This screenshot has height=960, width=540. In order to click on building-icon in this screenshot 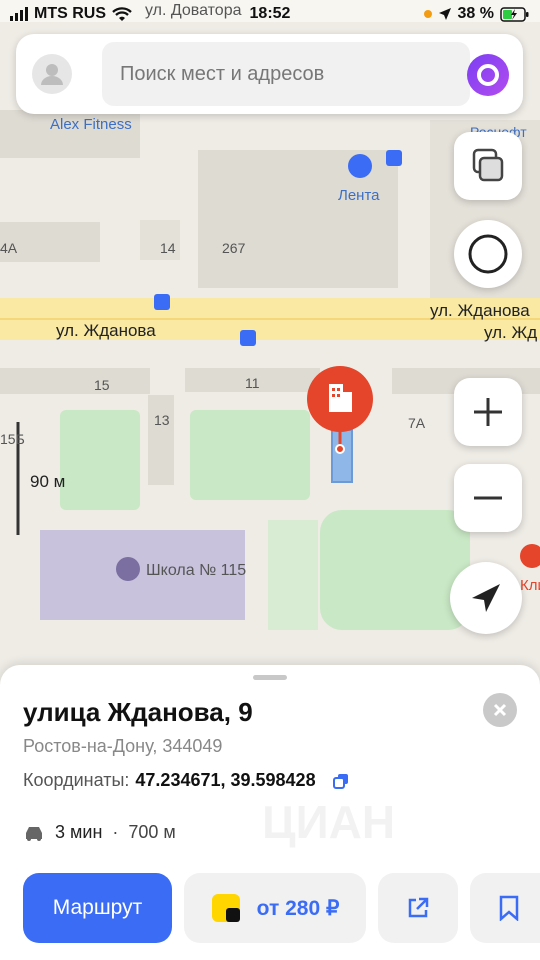, I will do `click(340, 398)`.